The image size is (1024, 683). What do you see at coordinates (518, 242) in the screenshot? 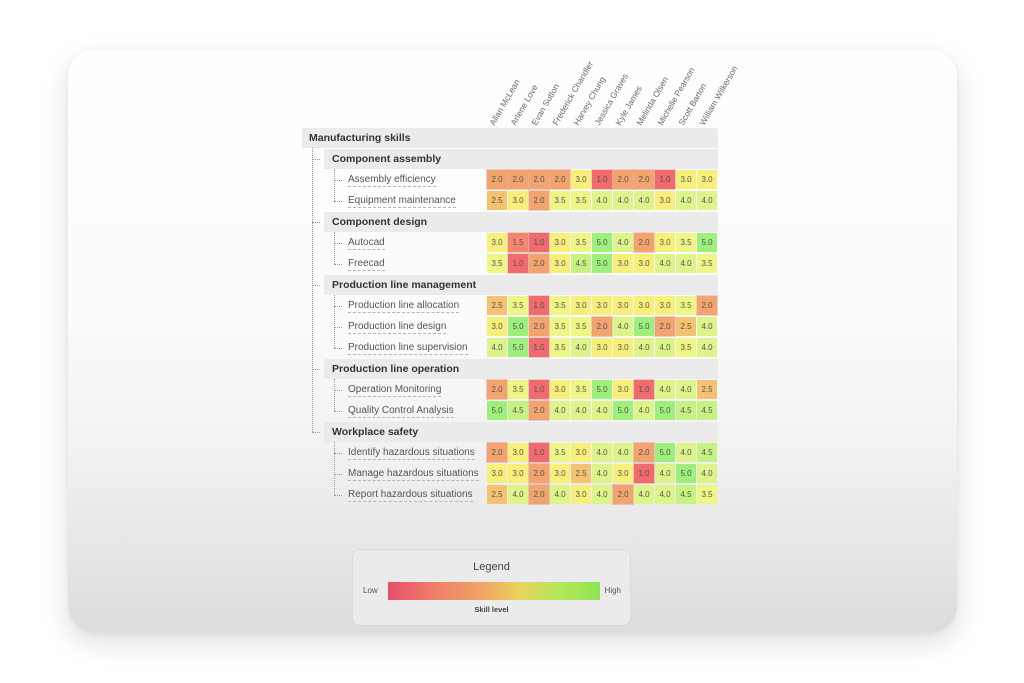
I see `skill-cell: 1.5` at bounding box center [518, 242].